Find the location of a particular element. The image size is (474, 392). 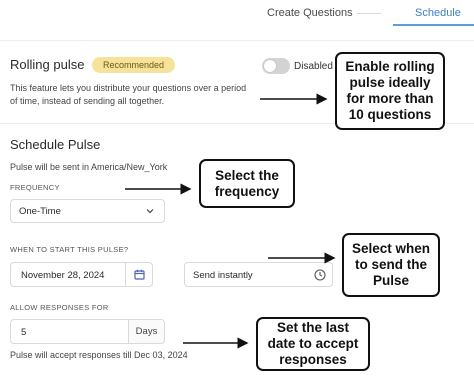

start-date-value: November 28, 2024 is located at coordinates (63, 275).